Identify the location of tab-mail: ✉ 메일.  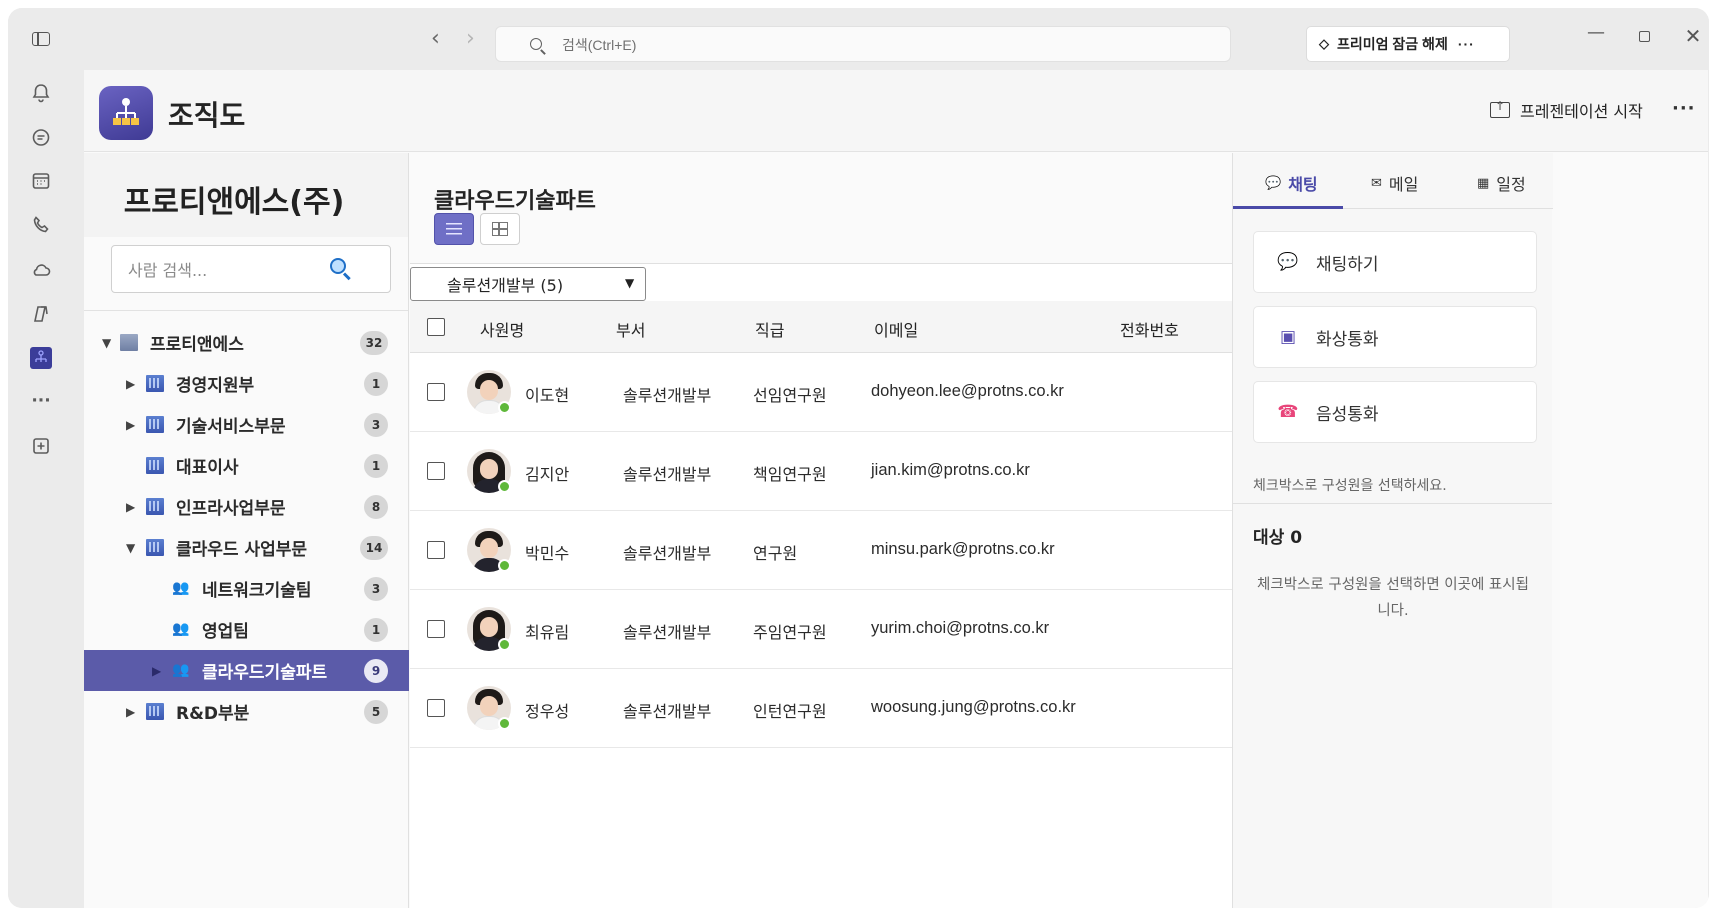
(1394, 183).